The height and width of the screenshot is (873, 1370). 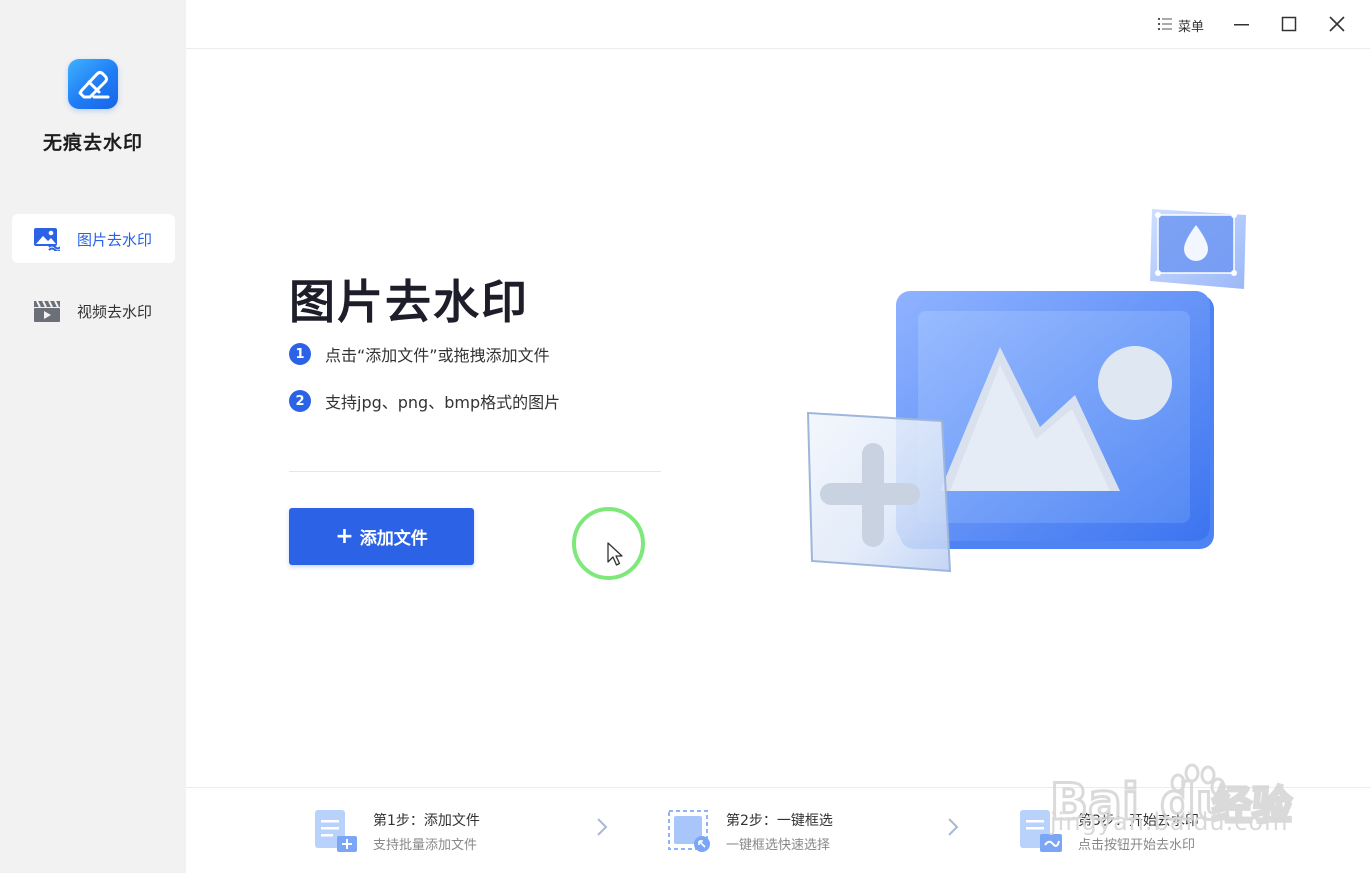 I want to click on maximize-button, so click(x=1289, y=24).